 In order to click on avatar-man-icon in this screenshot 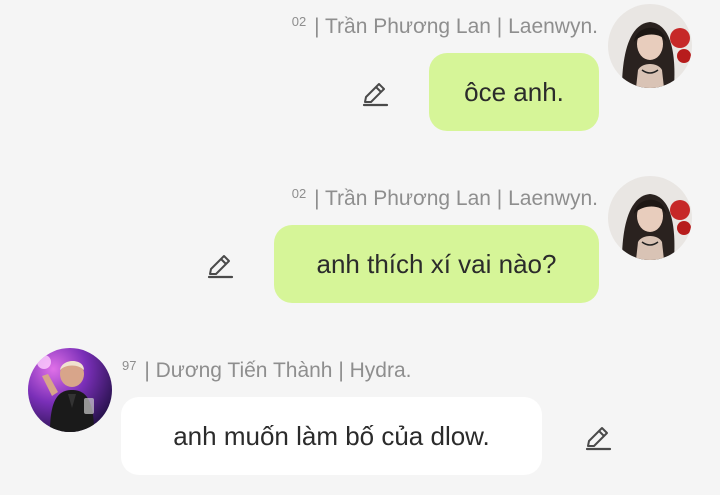, I will do `click(70, 390)`.